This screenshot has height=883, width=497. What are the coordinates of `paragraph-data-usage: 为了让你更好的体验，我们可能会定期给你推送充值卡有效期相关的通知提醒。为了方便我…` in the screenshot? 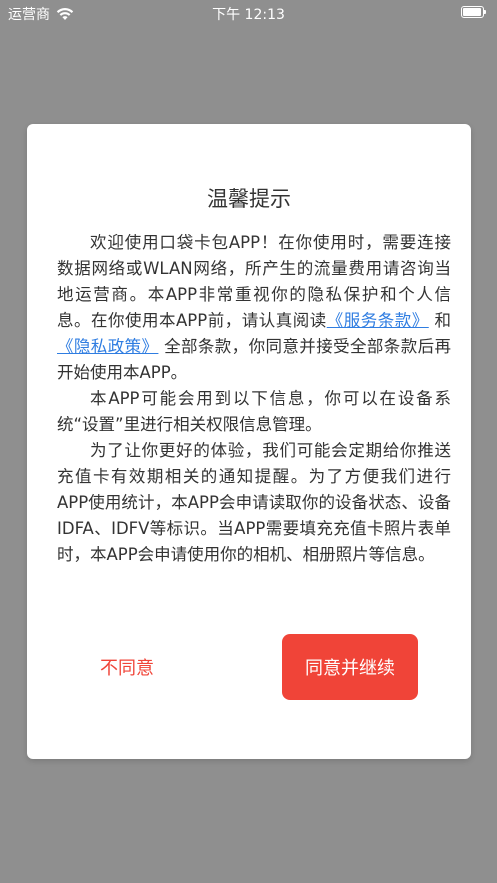 It's located at (254, 502).